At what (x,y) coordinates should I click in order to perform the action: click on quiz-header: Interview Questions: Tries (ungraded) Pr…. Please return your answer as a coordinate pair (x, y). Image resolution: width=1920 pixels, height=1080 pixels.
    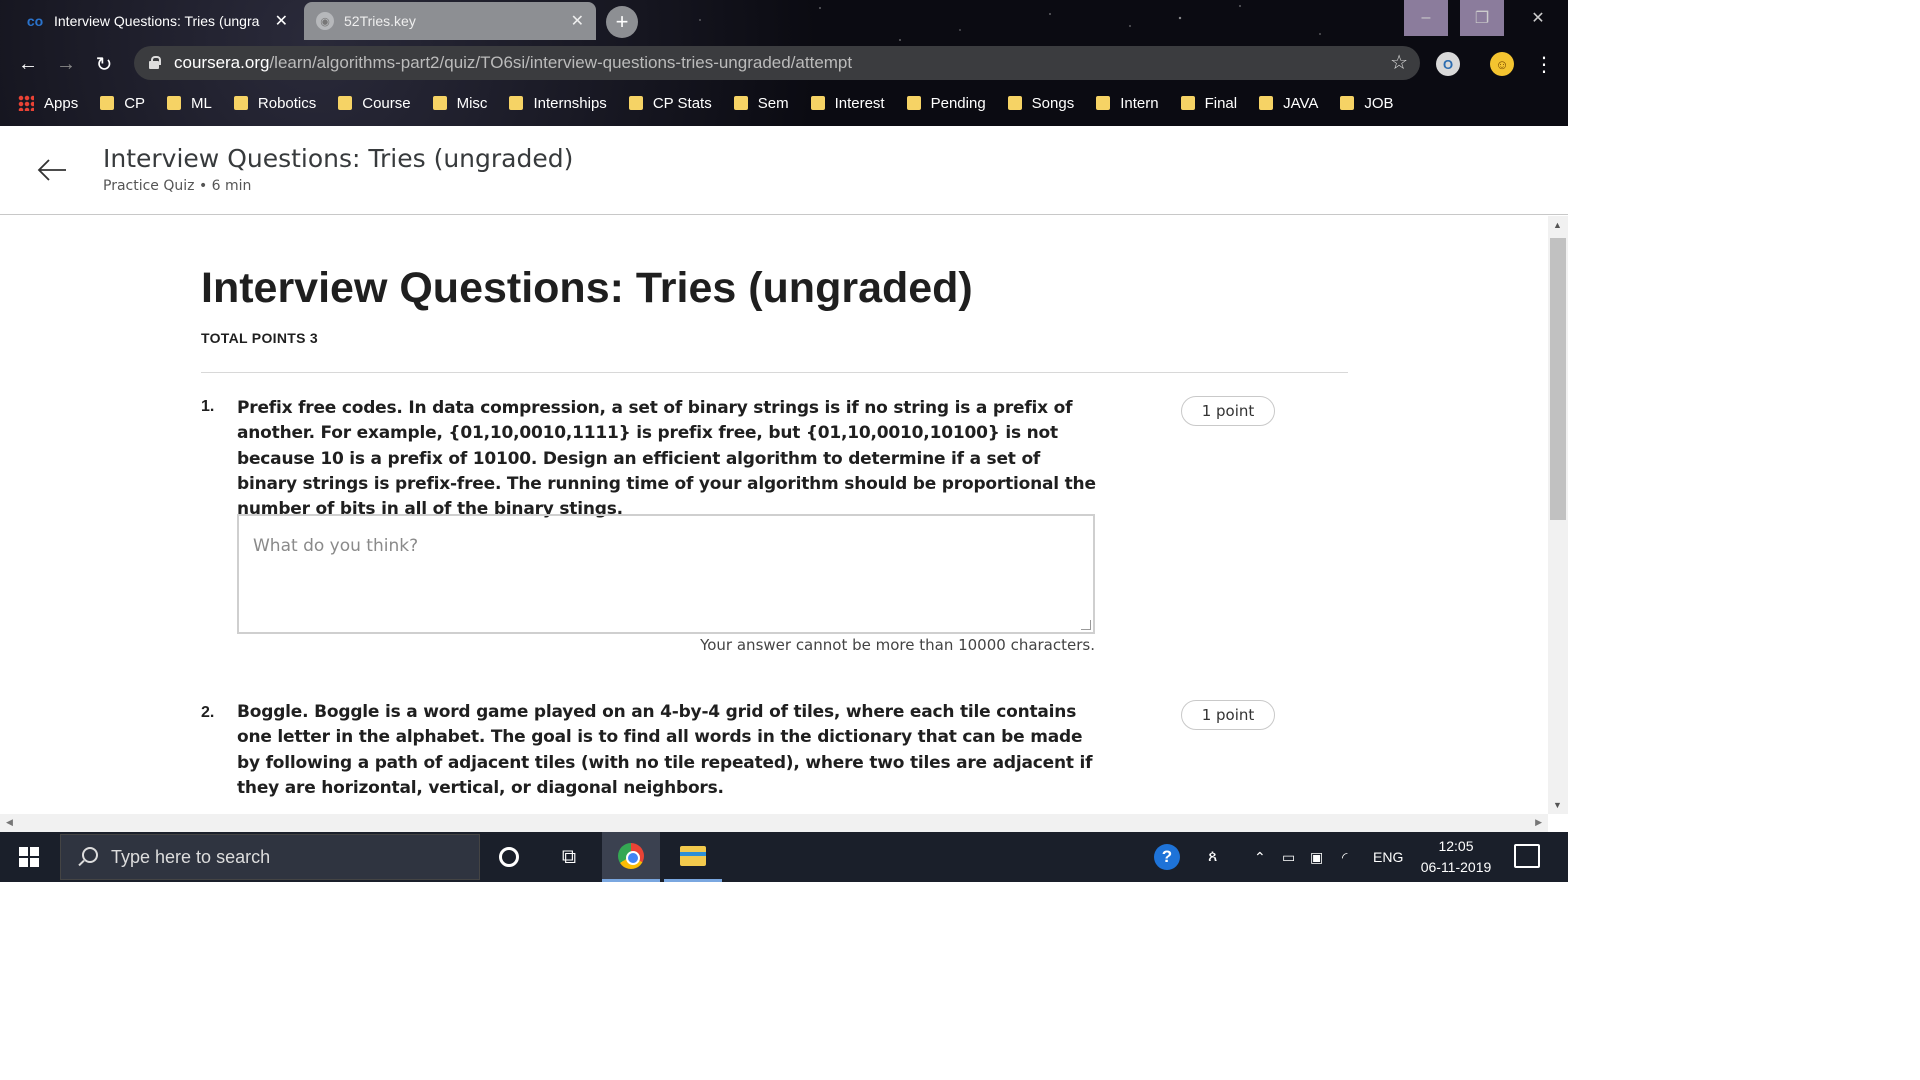
    Looking at the image, I should click on (784, 170).